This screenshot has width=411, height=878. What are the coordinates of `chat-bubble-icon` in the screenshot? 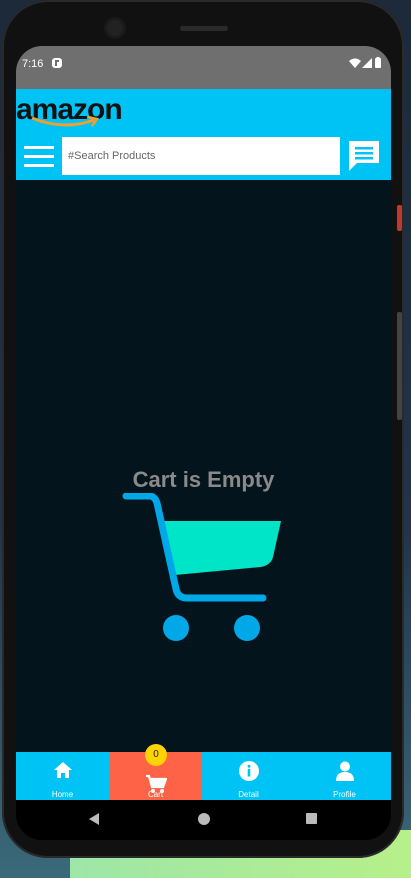 It's located at (364, 156).